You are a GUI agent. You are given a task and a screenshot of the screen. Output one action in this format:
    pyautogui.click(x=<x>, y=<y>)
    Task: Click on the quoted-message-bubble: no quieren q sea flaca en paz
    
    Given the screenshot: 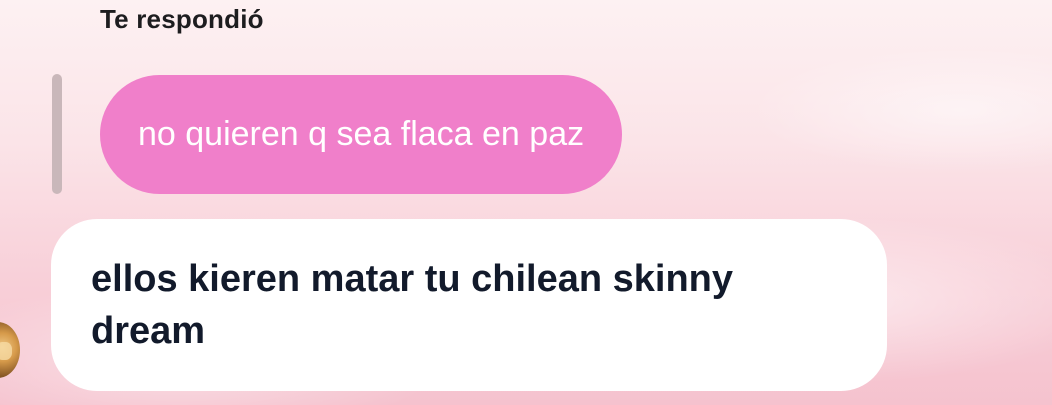 What is the action you would take?
    pyautogui.click(x=361, y=134)
    